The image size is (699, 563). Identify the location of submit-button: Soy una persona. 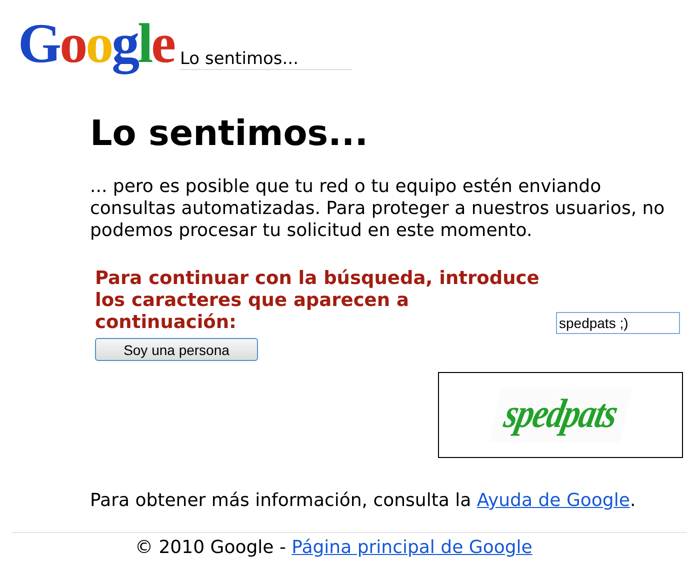
(176, 349).